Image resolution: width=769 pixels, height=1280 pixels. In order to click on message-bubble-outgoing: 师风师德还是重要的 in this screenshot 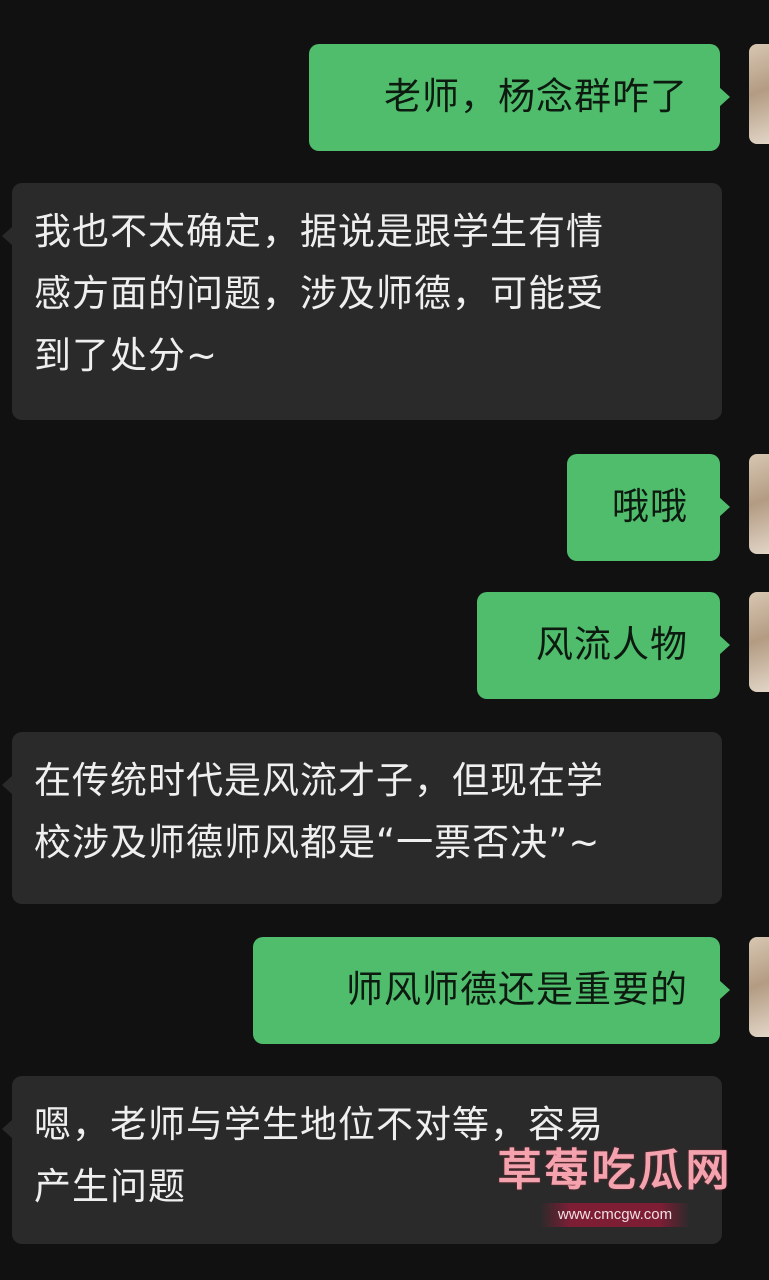, I will do `click(491, 990)`.